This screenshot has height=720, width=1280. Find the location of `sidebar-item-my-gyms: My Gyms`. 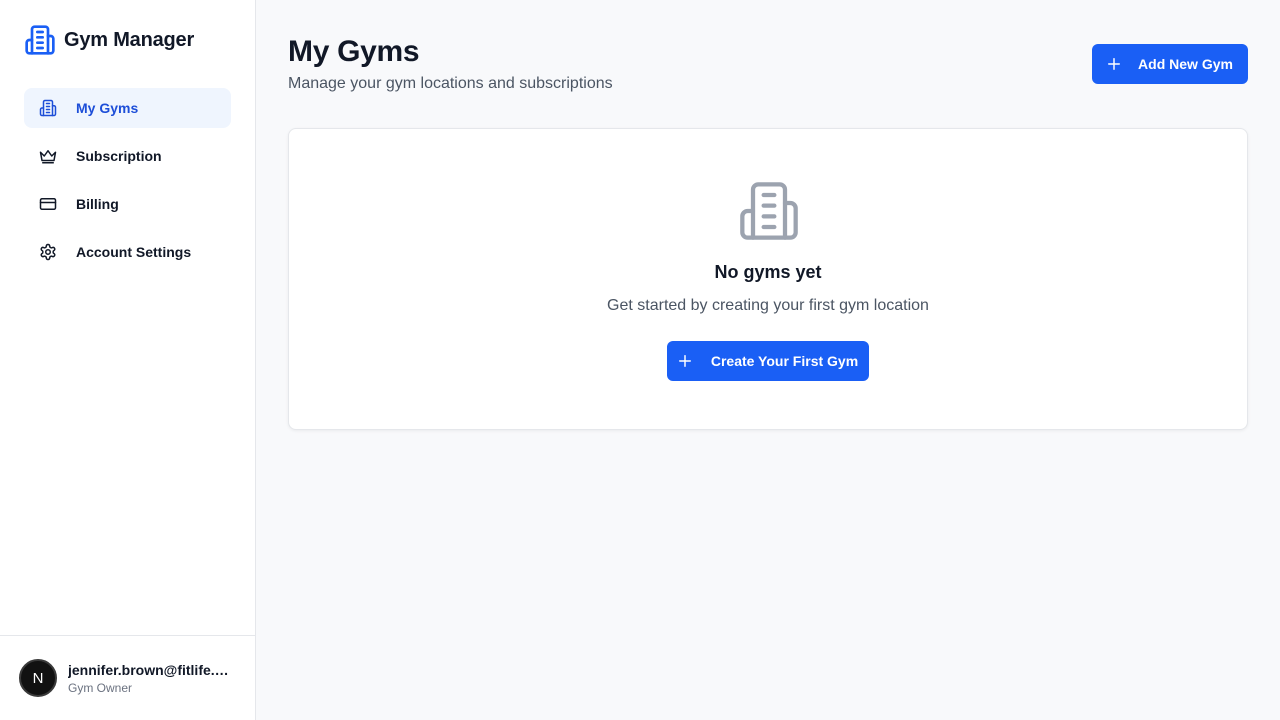

sidebar-item-my-gyms: My Gyms is located at coordinates (127, 108).